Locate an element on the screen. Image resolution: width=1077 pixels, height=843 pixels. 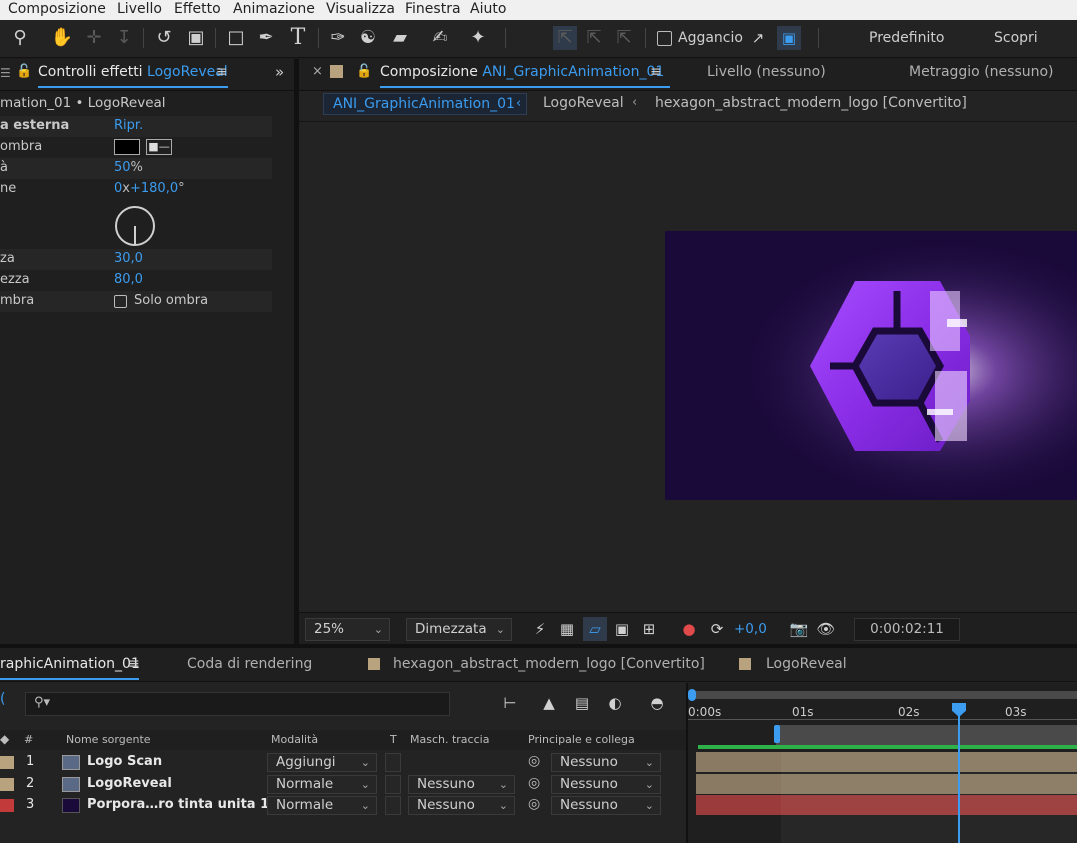
layer-search-input: ⚲▾ is located at coordinates (237, 704).